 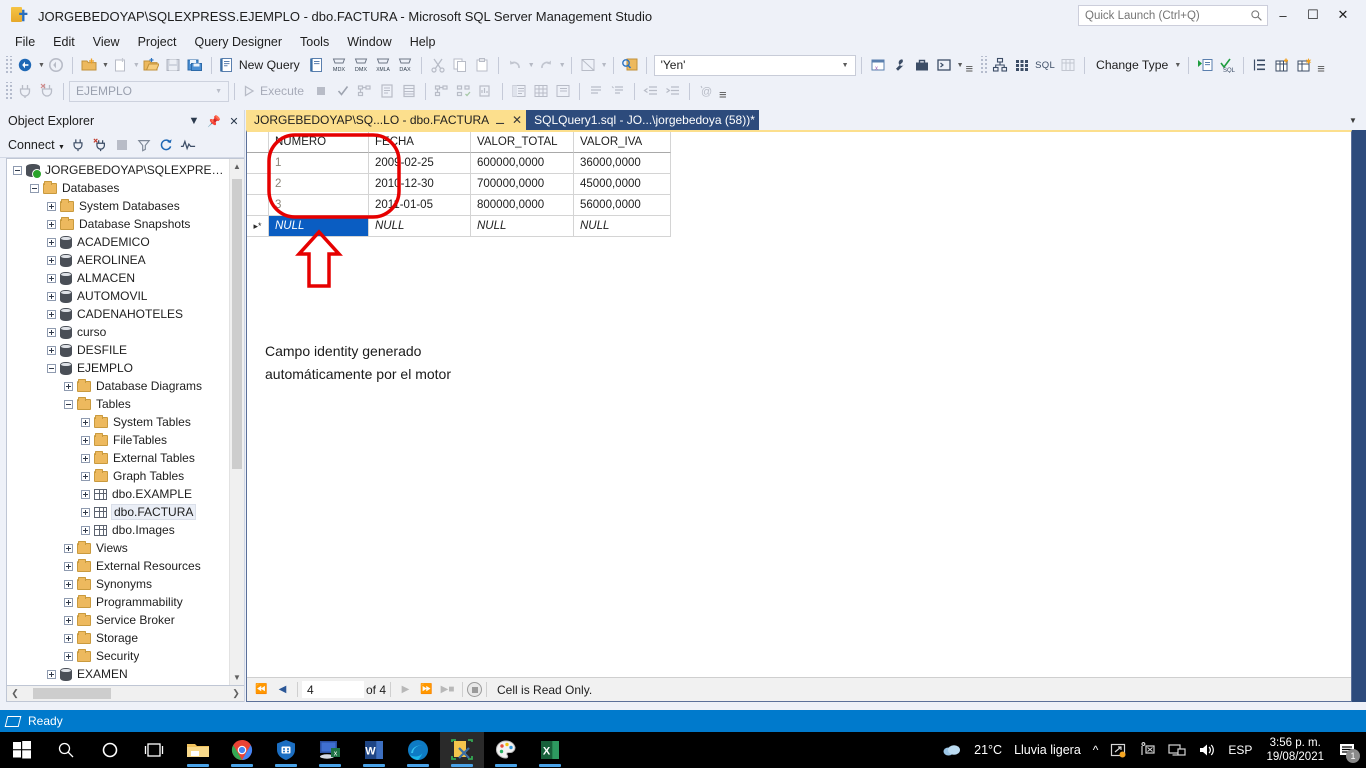 What do you see at coordinates (236, 693) in the screenshot?
I see `scroll-right-arrow: ❯` at bounding box center [236, 693].